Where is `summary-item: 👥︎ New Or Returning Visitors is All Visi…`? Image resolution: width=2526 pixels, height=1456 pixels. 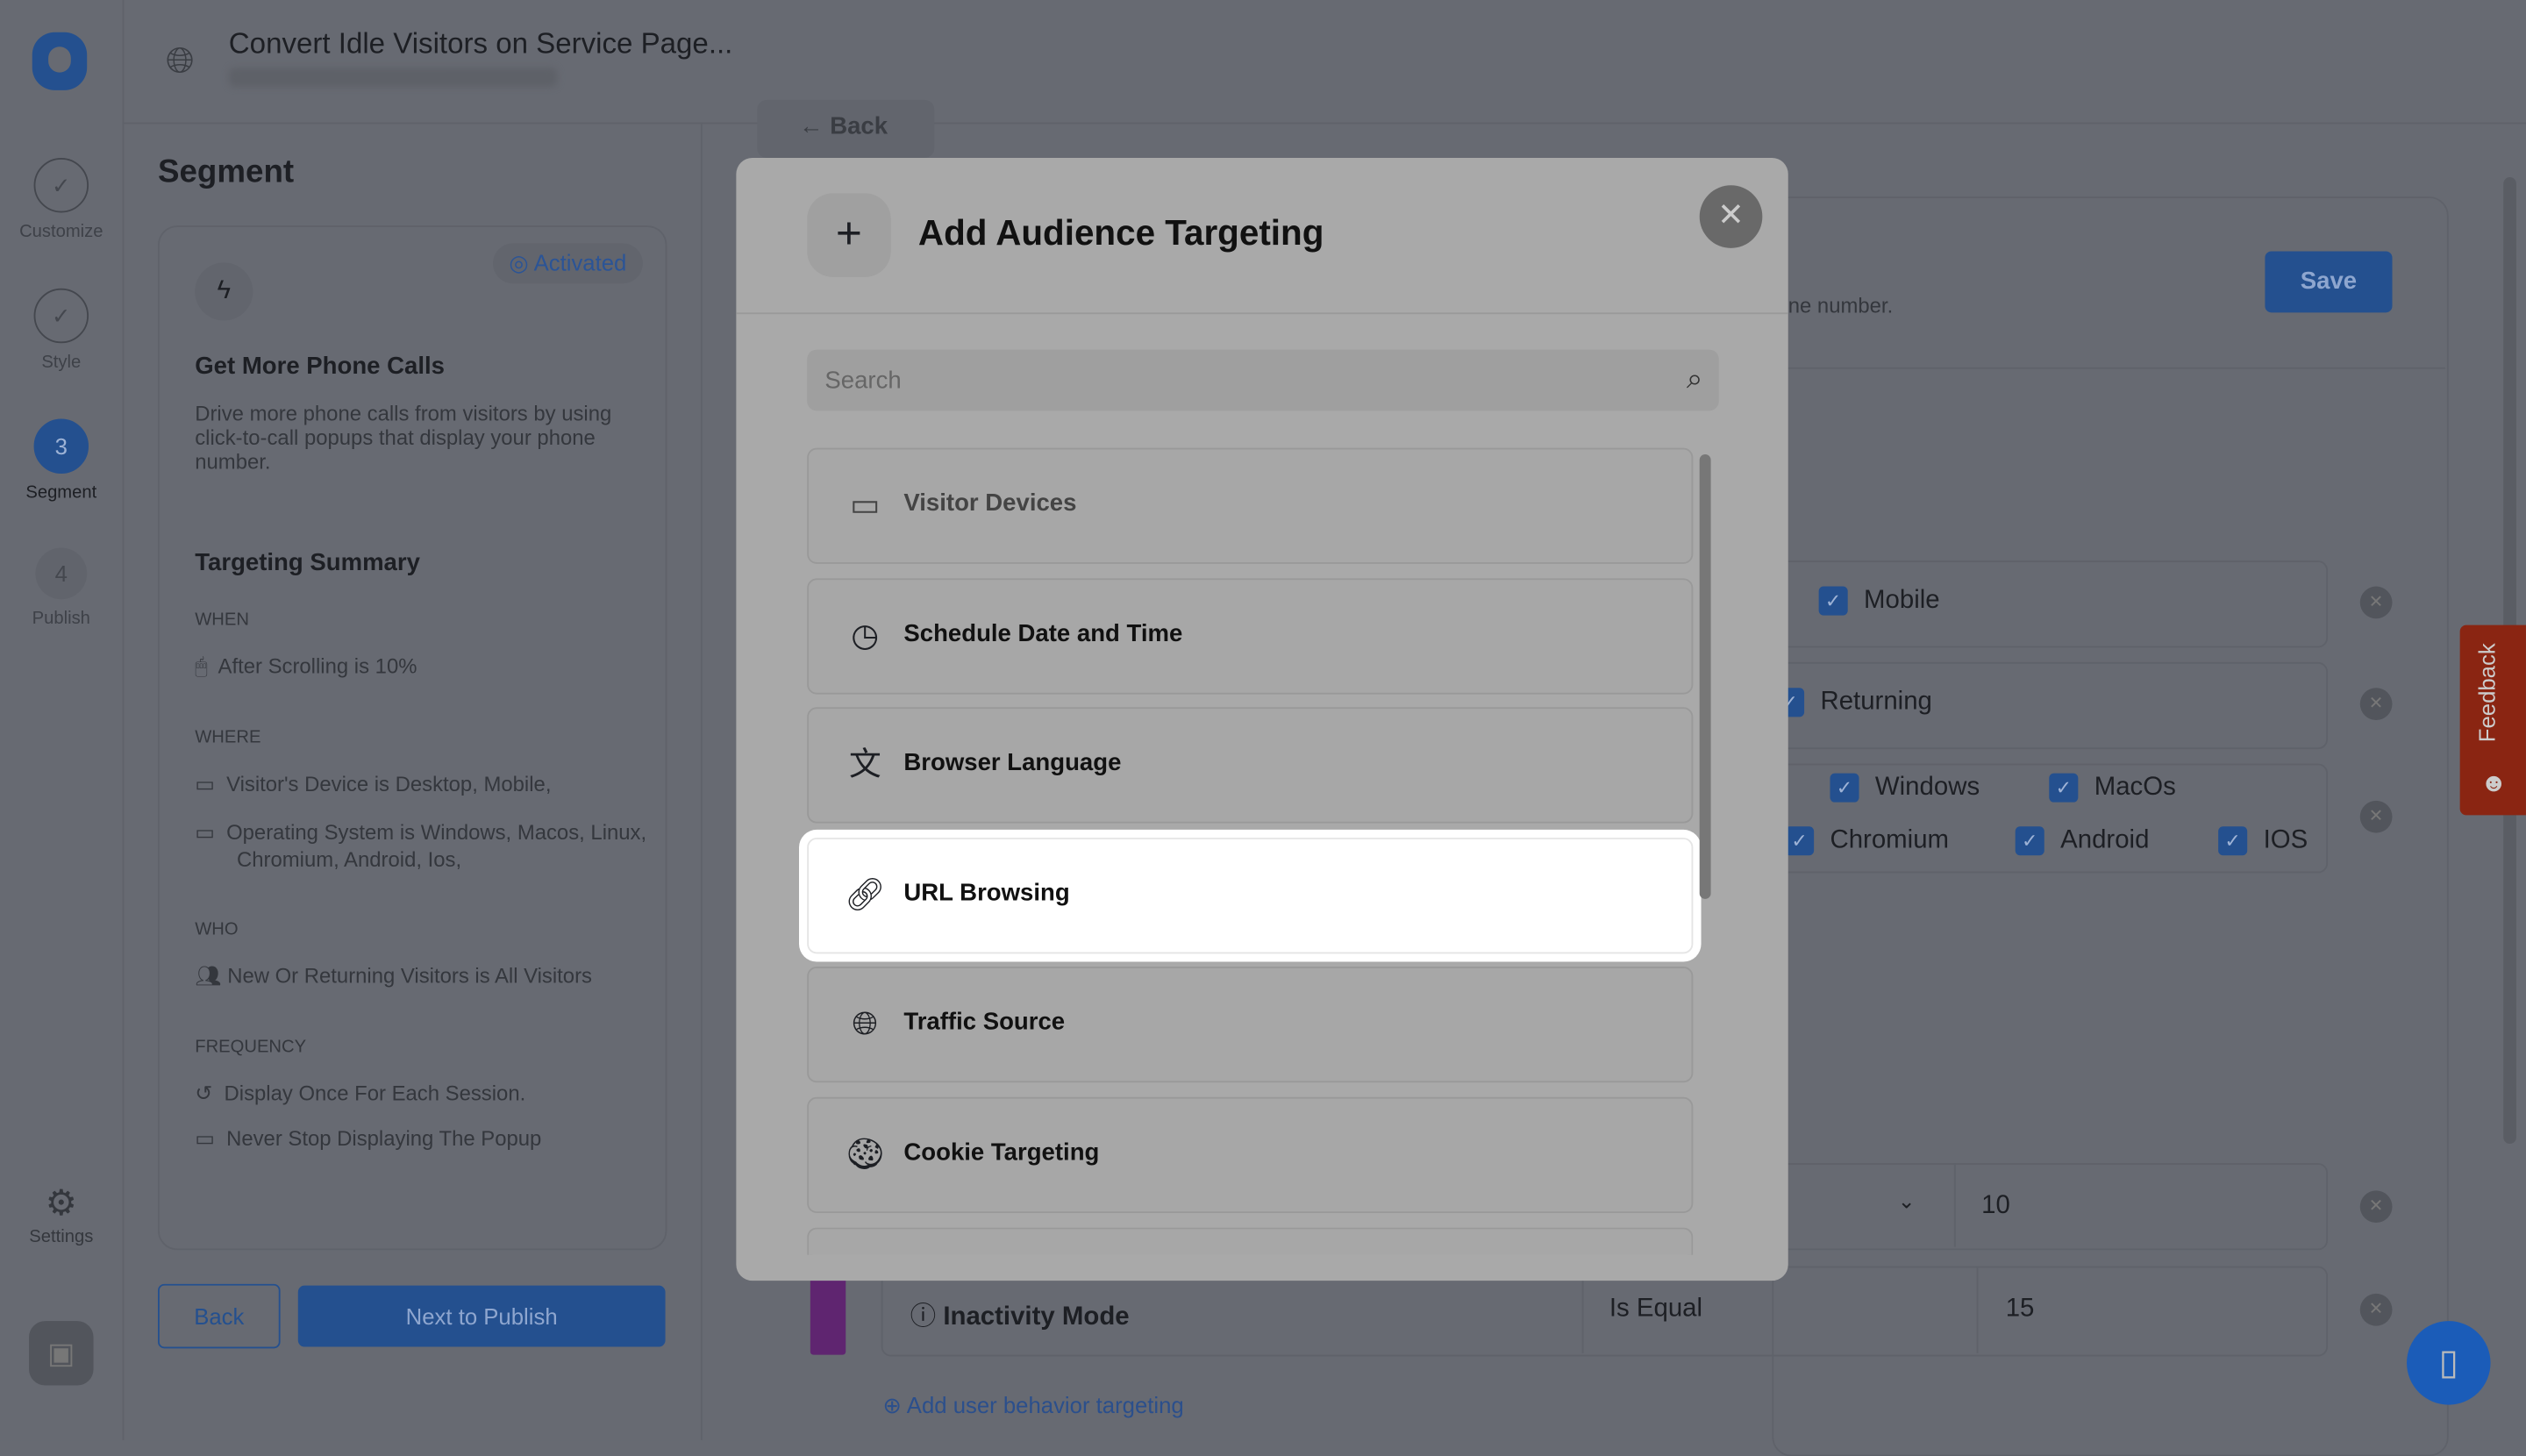 summary-item: 👥︎ New Or Returning Visitors is All Visi… is located at coordinates (393, 975).